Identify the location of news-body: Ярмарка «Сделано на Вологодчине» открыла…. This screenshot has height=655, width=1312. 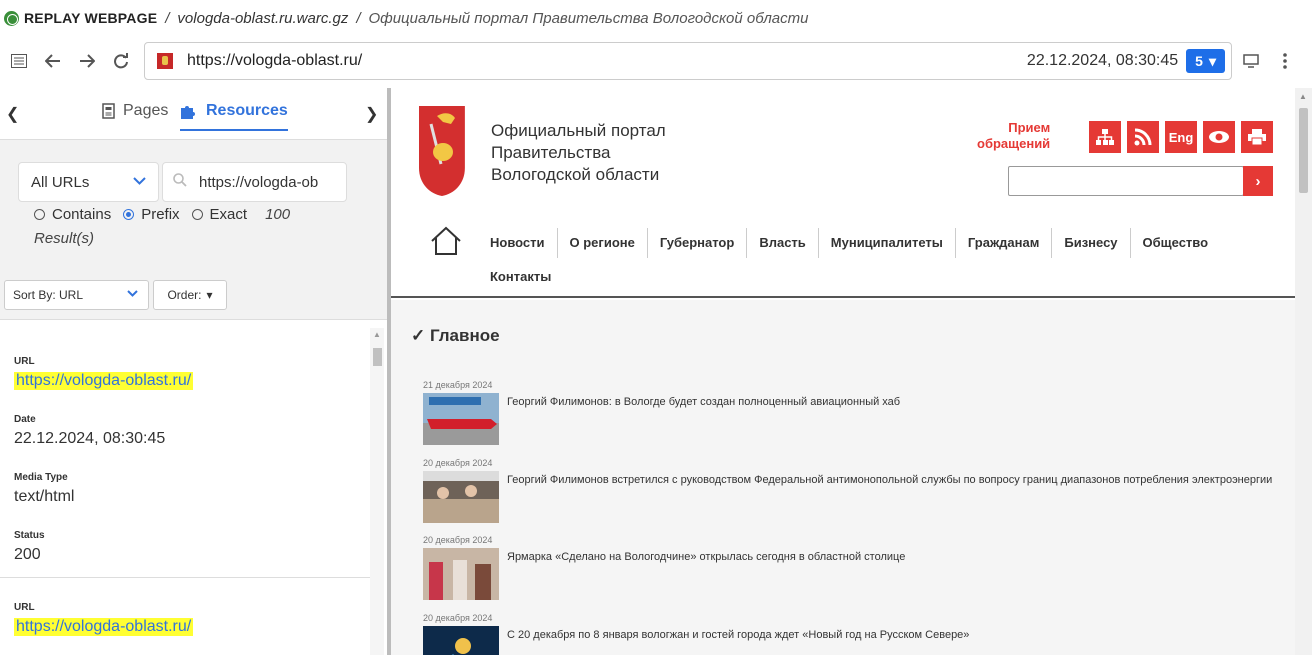
(853, 574).